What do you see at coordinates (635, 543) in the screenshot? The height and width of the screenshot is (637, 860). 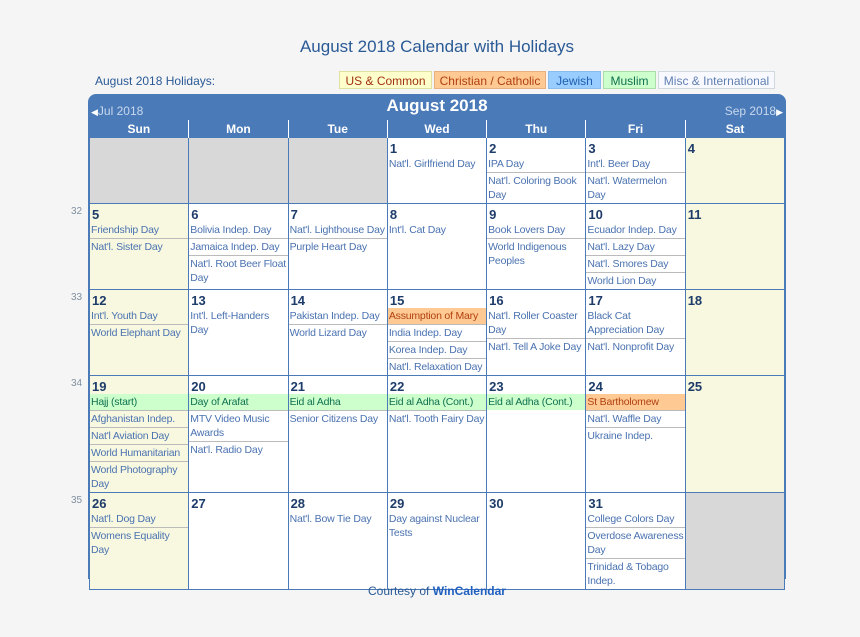 I see `holiday-event: Overdose Awareness Day` at bounding box center [635, 543].